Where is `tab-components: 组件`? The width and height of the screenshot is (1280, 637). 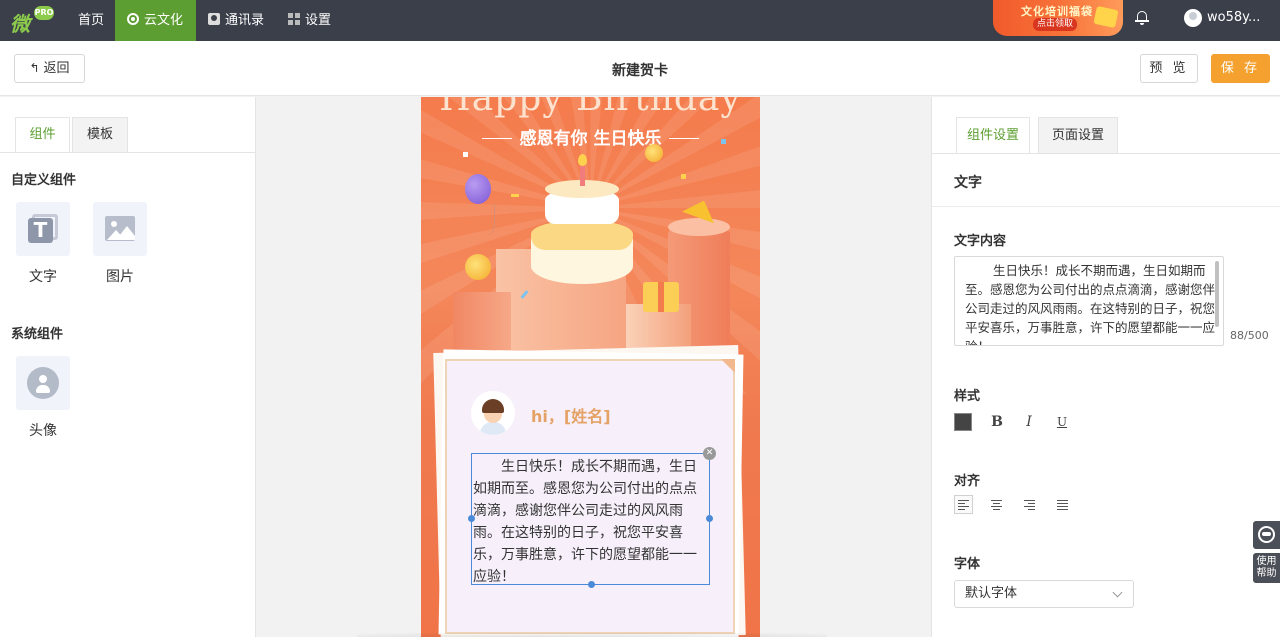 tab-components: 组件 is located at coordinates (42, 135).